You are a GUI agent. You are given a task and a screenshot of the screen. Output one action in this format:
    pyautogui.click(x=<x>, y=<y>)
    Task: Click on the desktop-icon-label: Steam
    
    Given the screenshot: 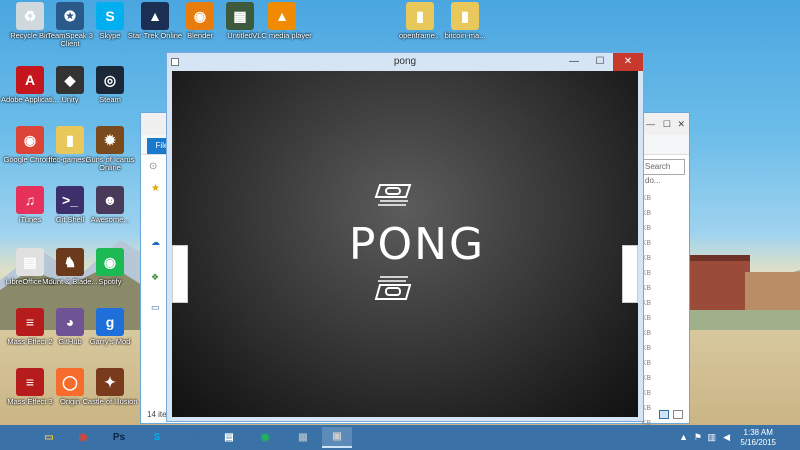 What is the action you would take?
    pyautogui.click(x=110, y=99)
    